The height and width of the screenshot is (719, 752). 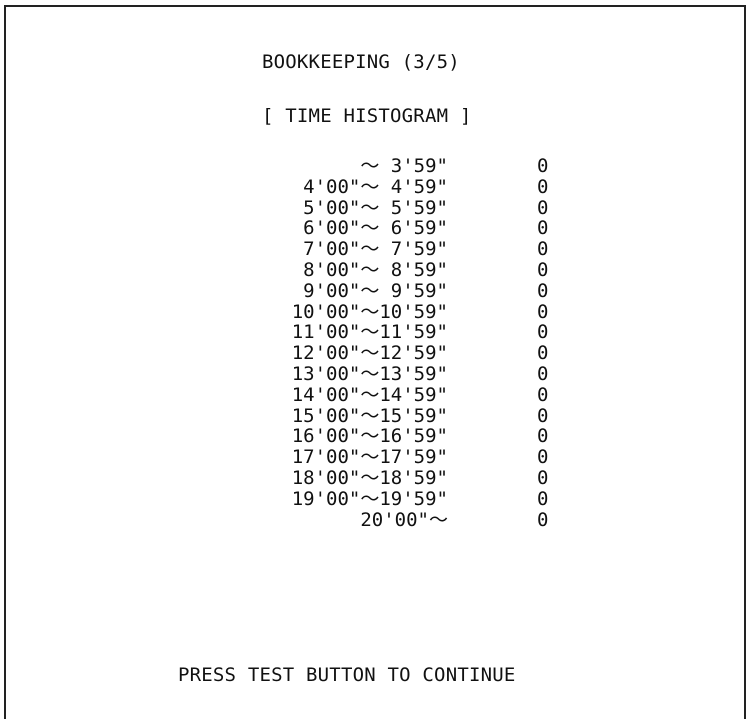 I want to click on time-range-label: 5'00"〜 5'59", so click(x=375, y=207).